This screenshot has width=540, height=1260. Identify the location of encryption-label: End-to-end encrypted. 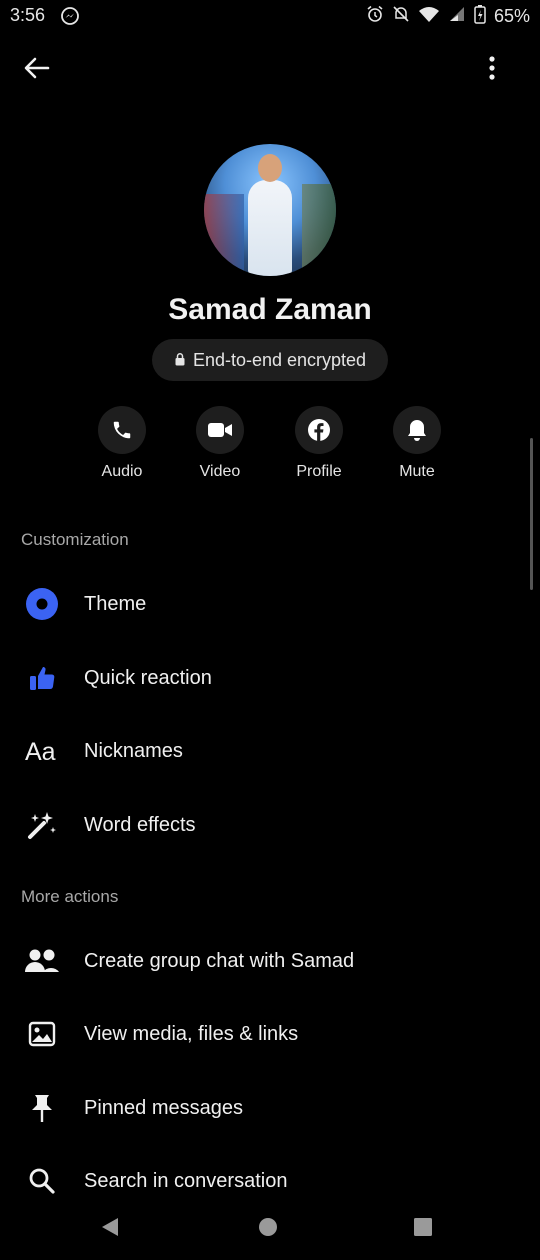
(279, 359).